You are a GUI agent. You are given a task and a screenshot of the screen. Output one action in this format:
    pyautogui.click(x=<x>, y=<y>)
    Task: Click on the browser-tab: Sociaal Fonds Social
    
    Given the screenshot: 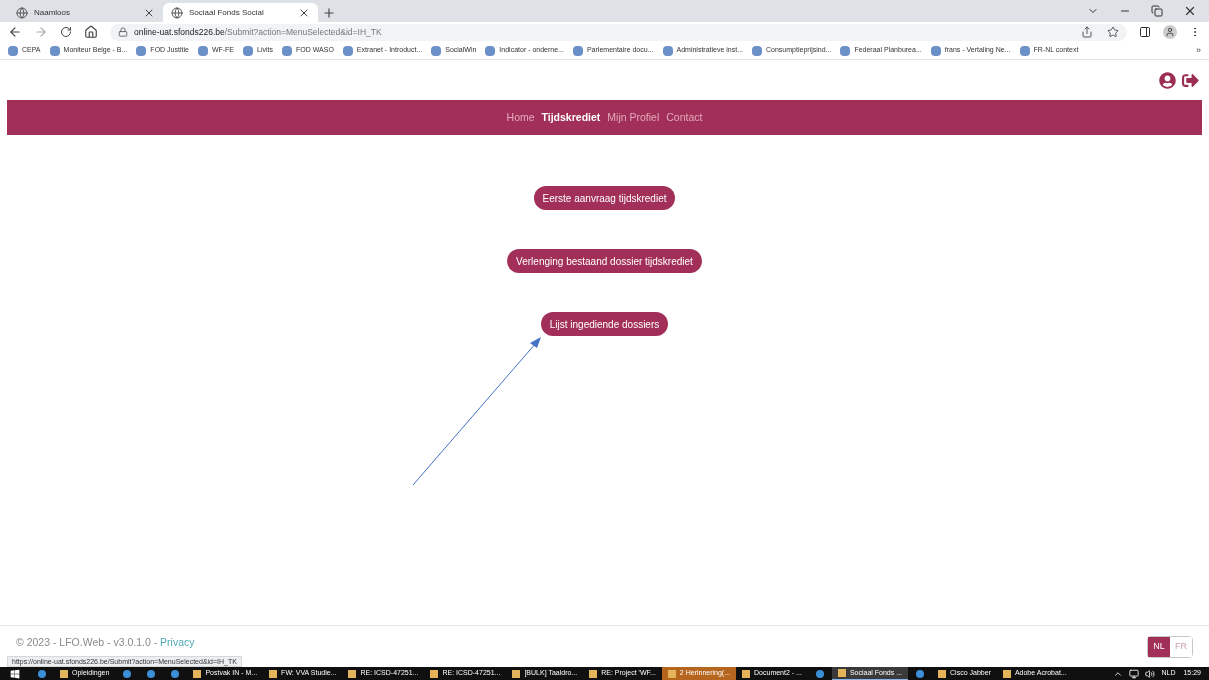 What is the action you would take?
    pyautogui.click(x=240, y=12)
    